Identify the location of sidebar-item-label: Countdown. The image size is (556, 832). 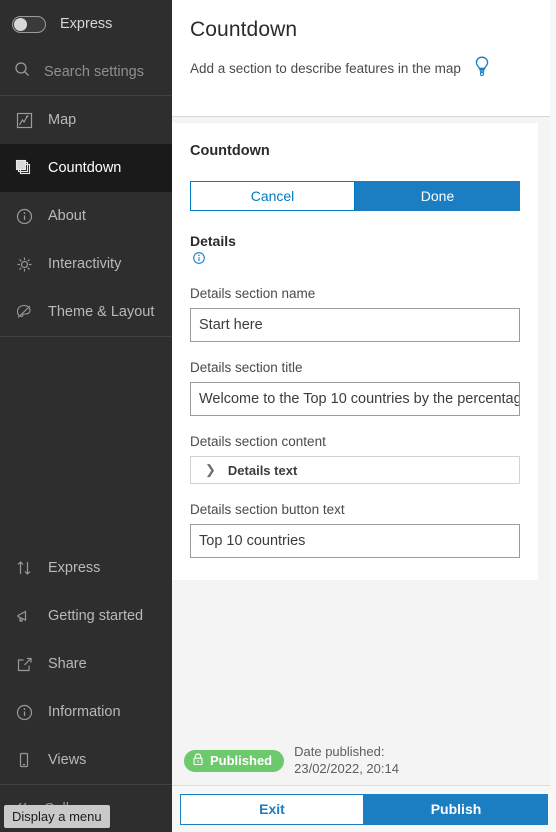
(85, 168).